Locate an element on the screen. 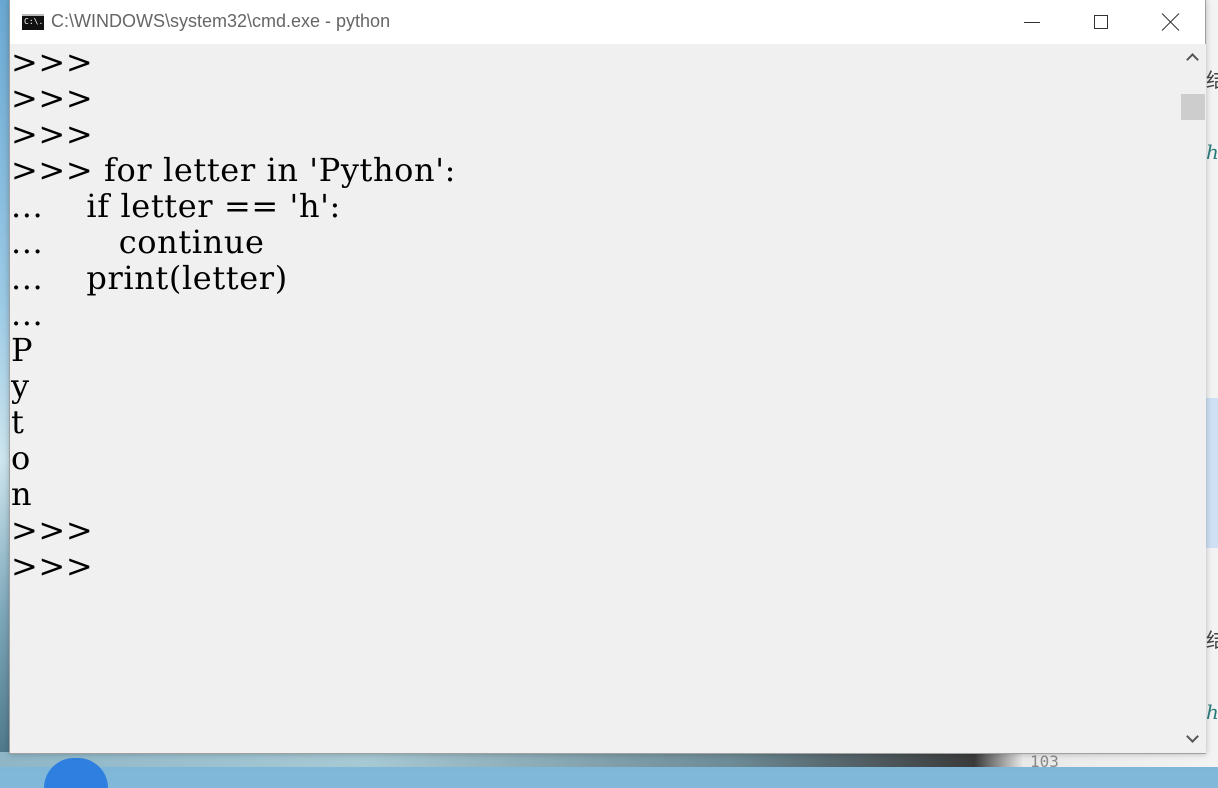  close-button is located at coordinates (1171, 22).